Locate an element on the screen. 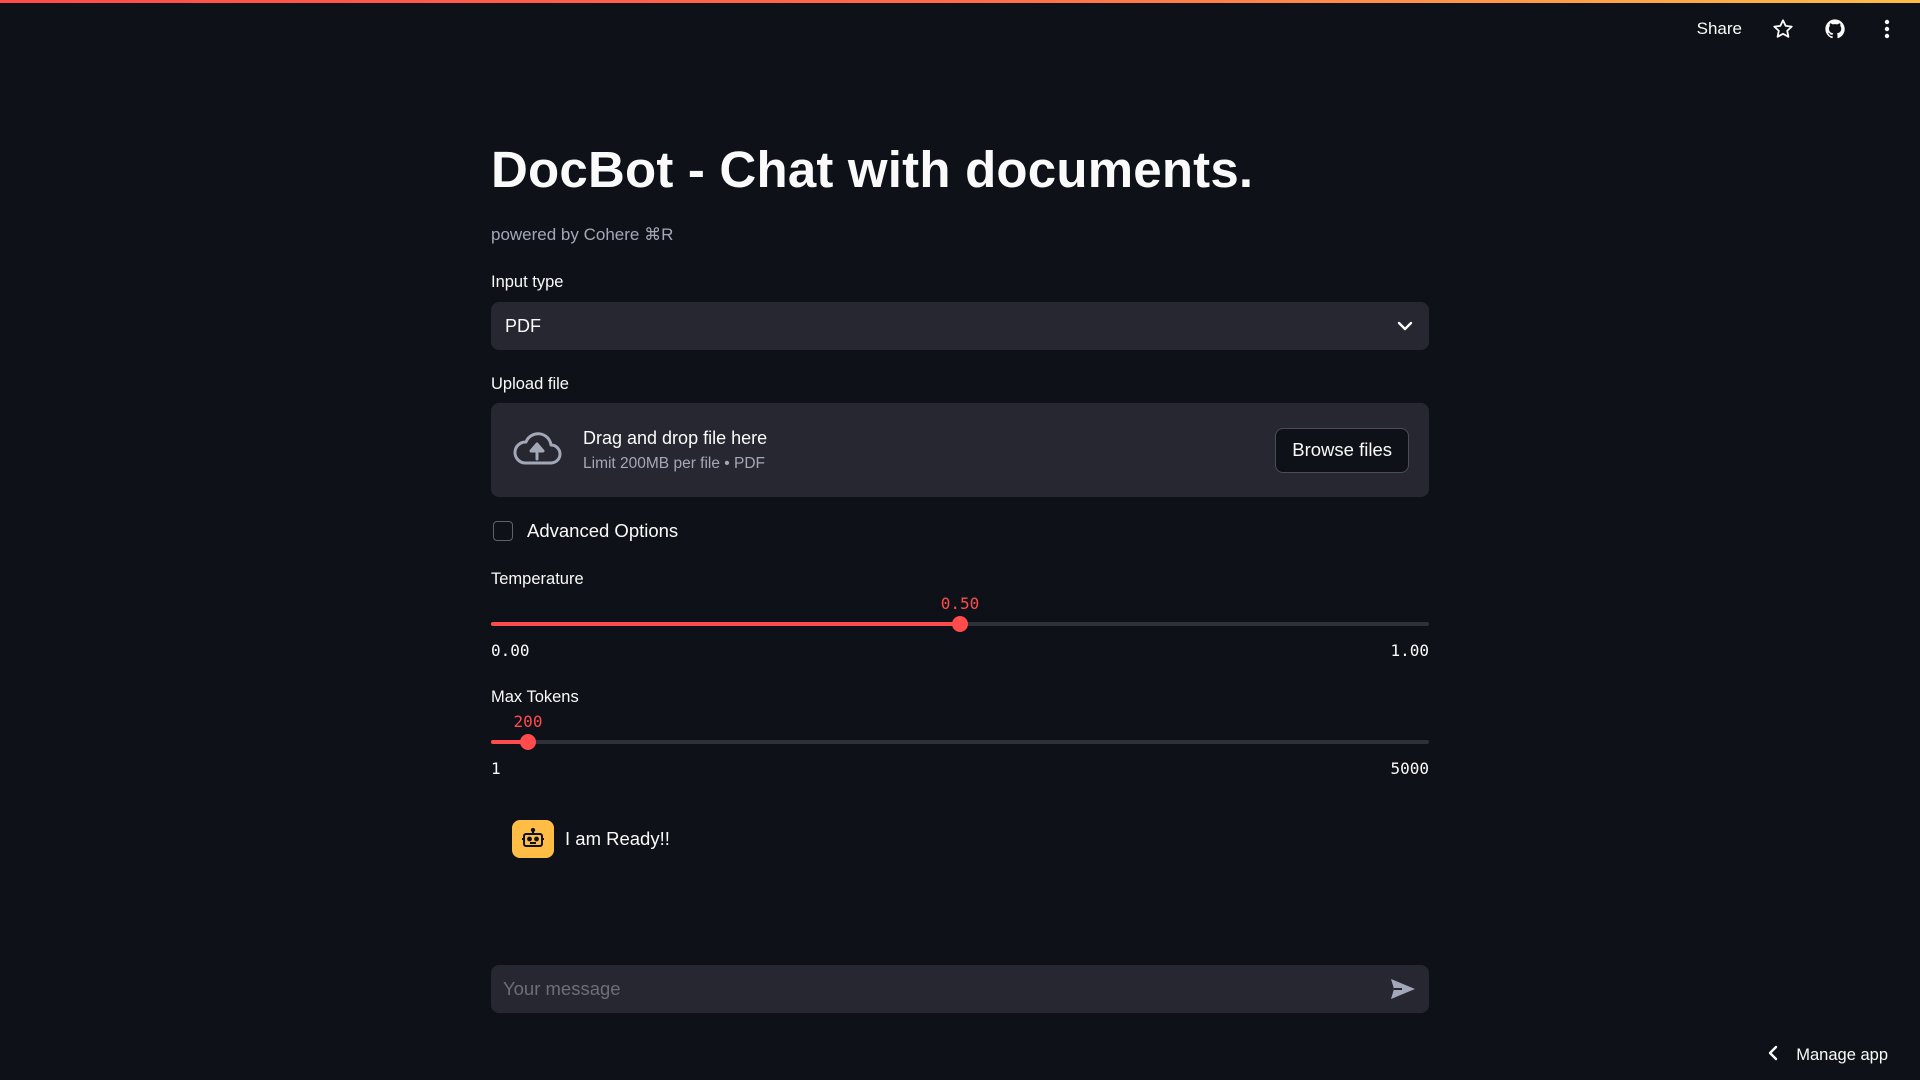  input-type-select: PDF is located at coordinates (960, 326).